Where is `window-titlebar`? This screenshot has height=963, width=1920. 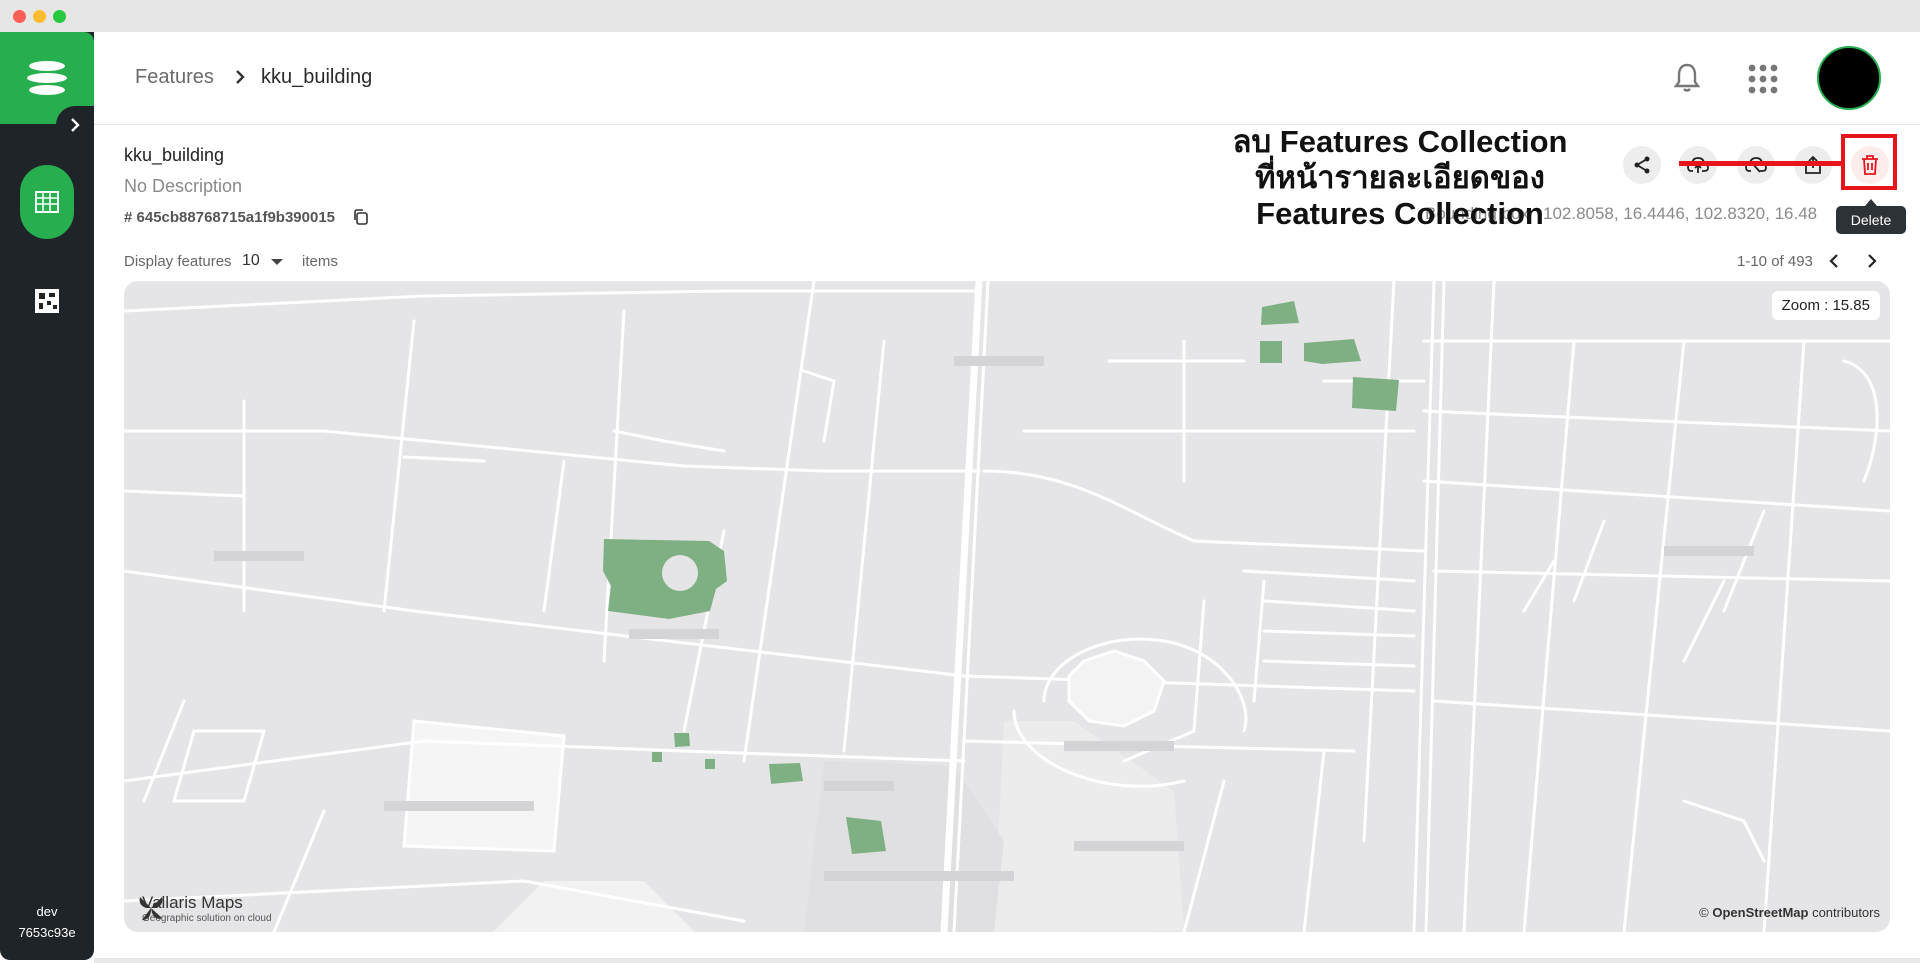 window-titlebar is located at coordinates (960, 16).